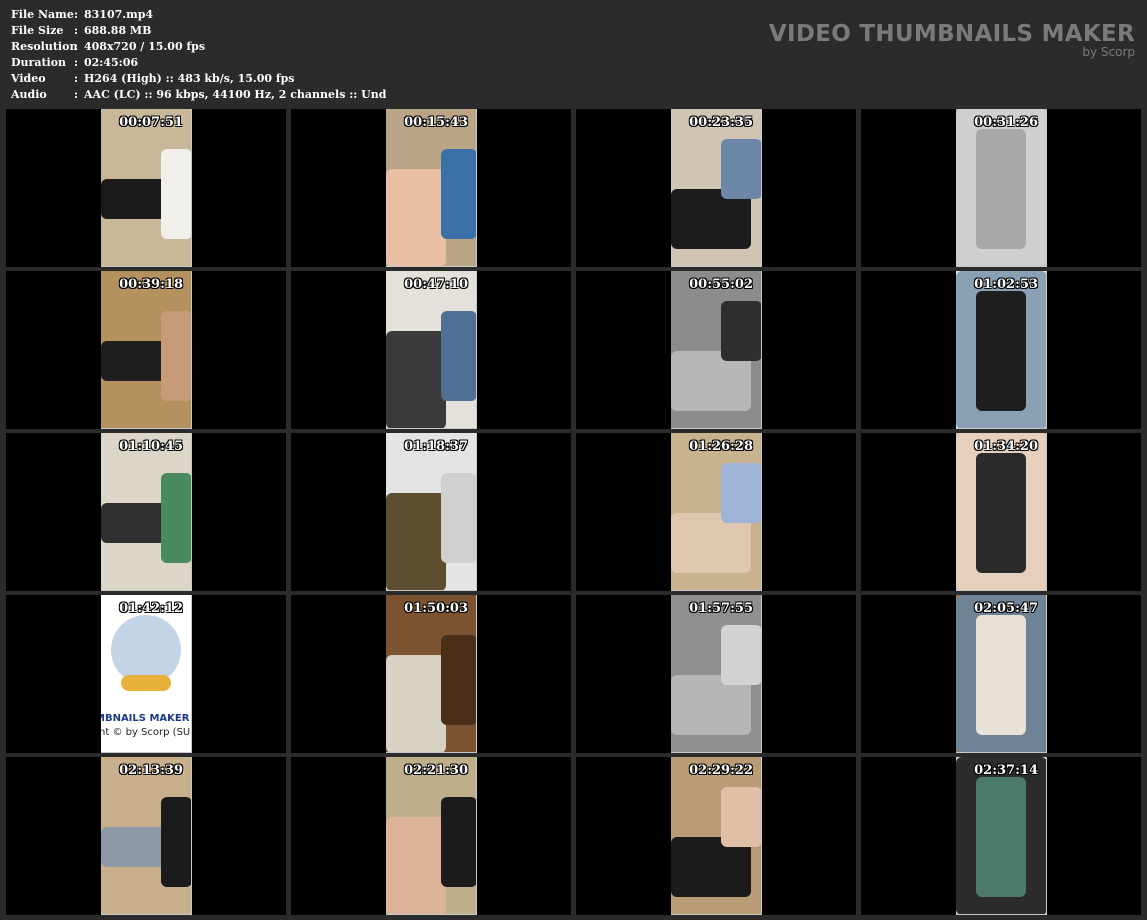  I want to click on thumbnail-cell: MBNAILS MAKER nt © by Scorp (SU 01:42:12, so click(146, 674).